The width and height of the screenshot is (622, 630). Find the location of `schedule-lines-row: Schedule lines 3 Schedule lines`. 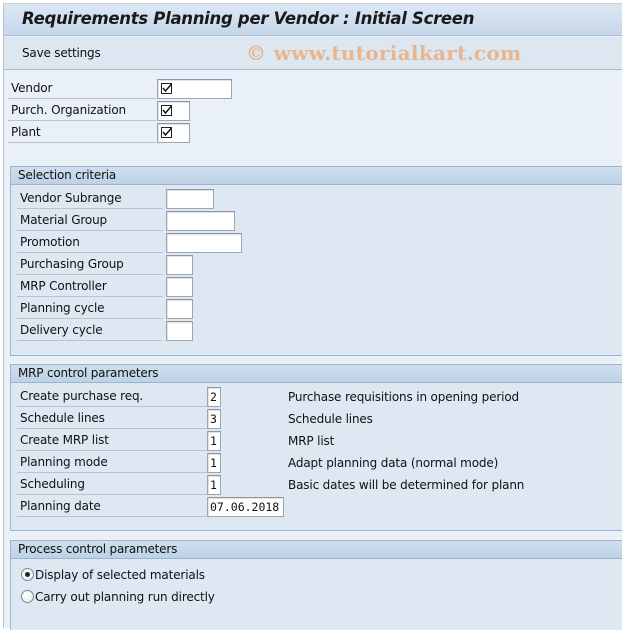

schedule-lines-row: Schedule lines 3 Schedule lines is located at coordinates (317, 419).